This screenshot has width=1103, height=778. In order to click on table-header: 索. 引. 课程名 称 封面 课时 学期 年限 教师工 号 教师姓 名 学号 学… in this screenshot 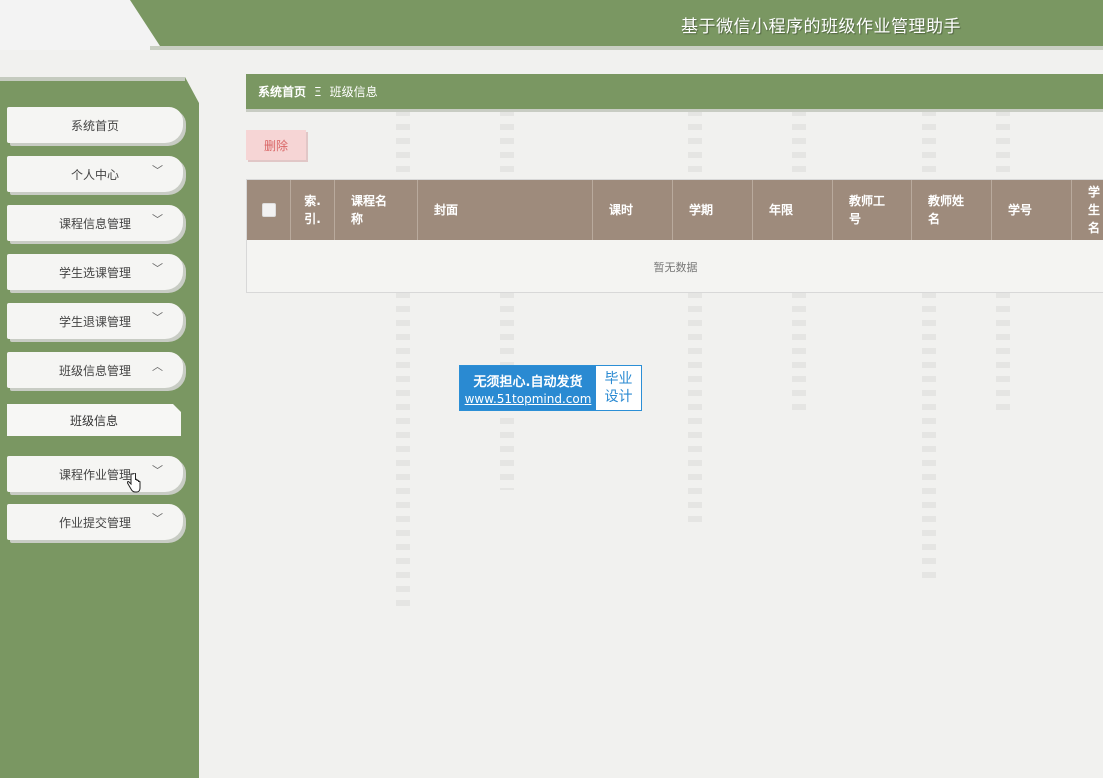, I will do `click(675, 210)`.